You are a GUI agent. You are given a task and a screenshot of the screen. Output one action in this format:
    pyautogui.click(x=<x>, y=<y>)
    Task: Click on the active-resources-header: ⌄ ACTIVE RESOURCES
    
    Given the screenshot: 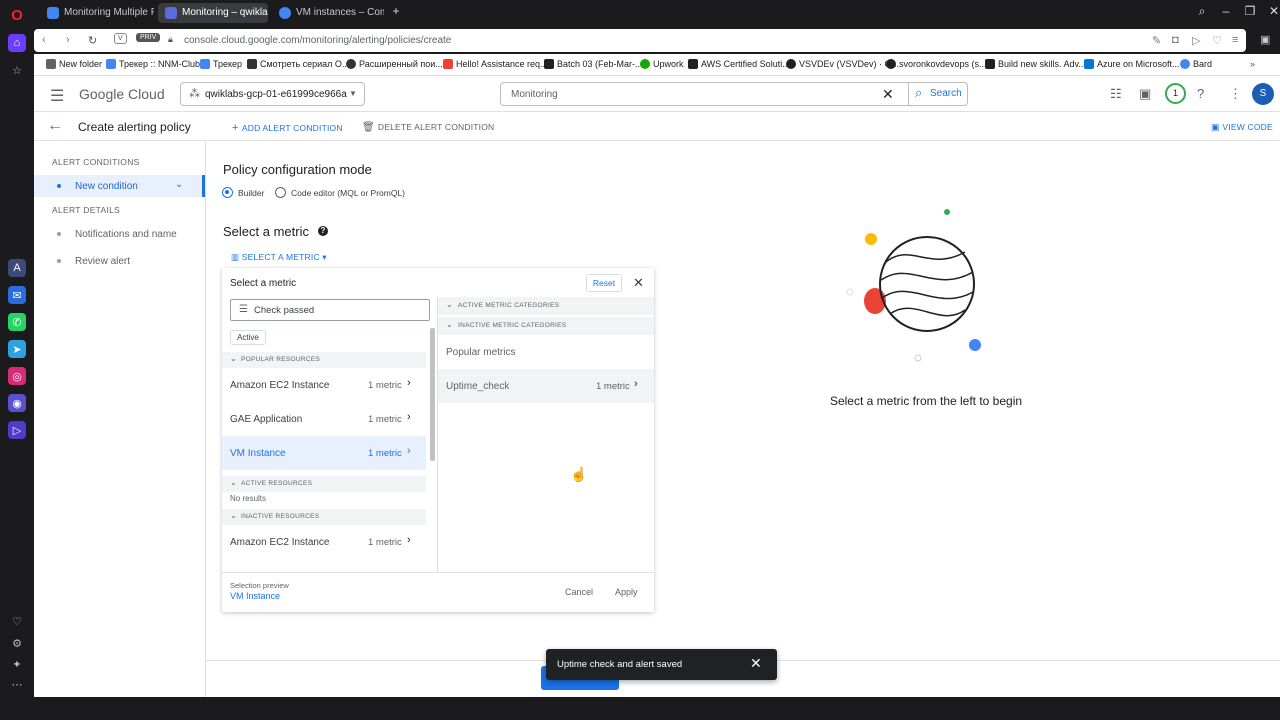 What is the action you would take?
    pyautogui.click(x=324, y=484)
    